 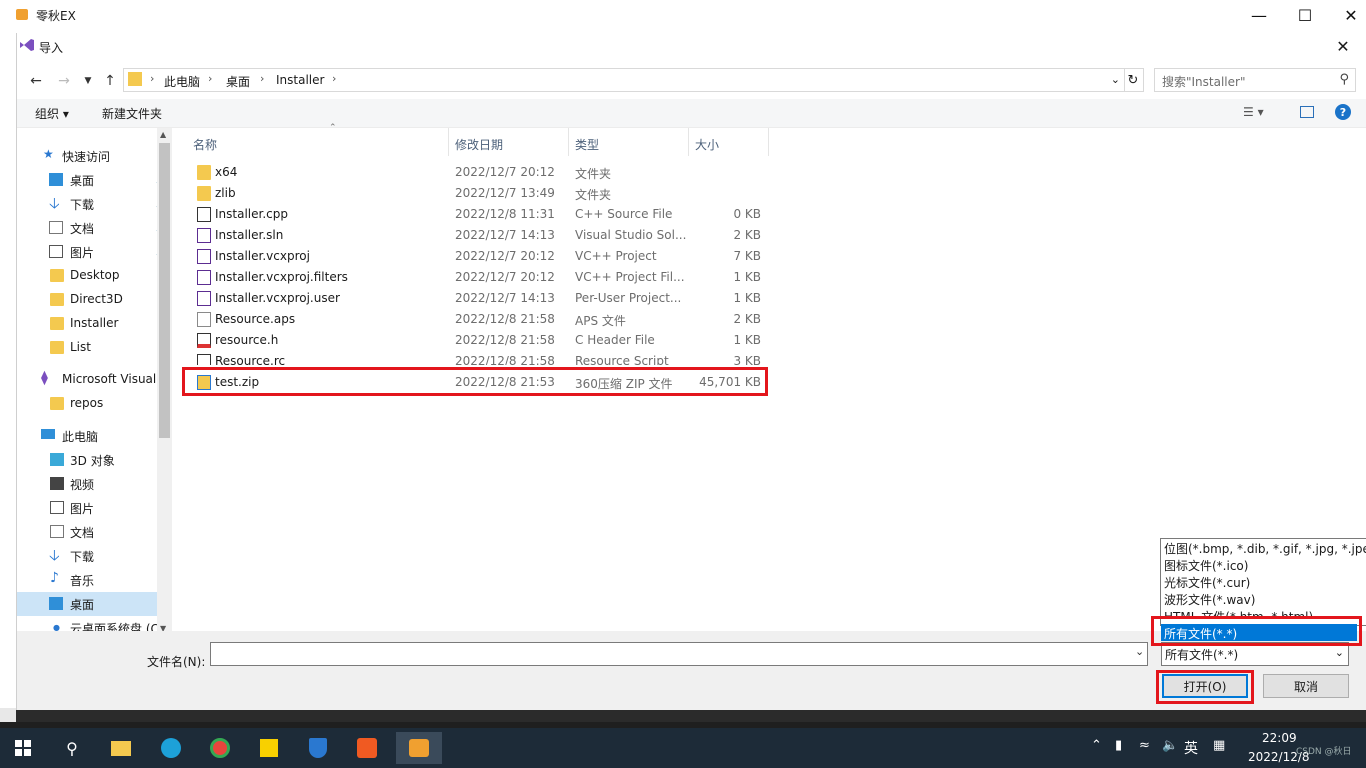 What do you see at coordinates (94, 532) in the screenshot?
I see `nav-item-pc-documents: 文档` at bounding box center [94, 532].